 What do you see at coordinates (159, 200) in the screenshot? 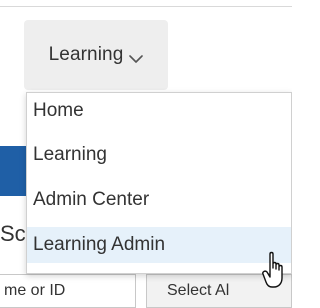
I see `menu-item-admin-center: Admin Center` at bounding box center [159, 200].